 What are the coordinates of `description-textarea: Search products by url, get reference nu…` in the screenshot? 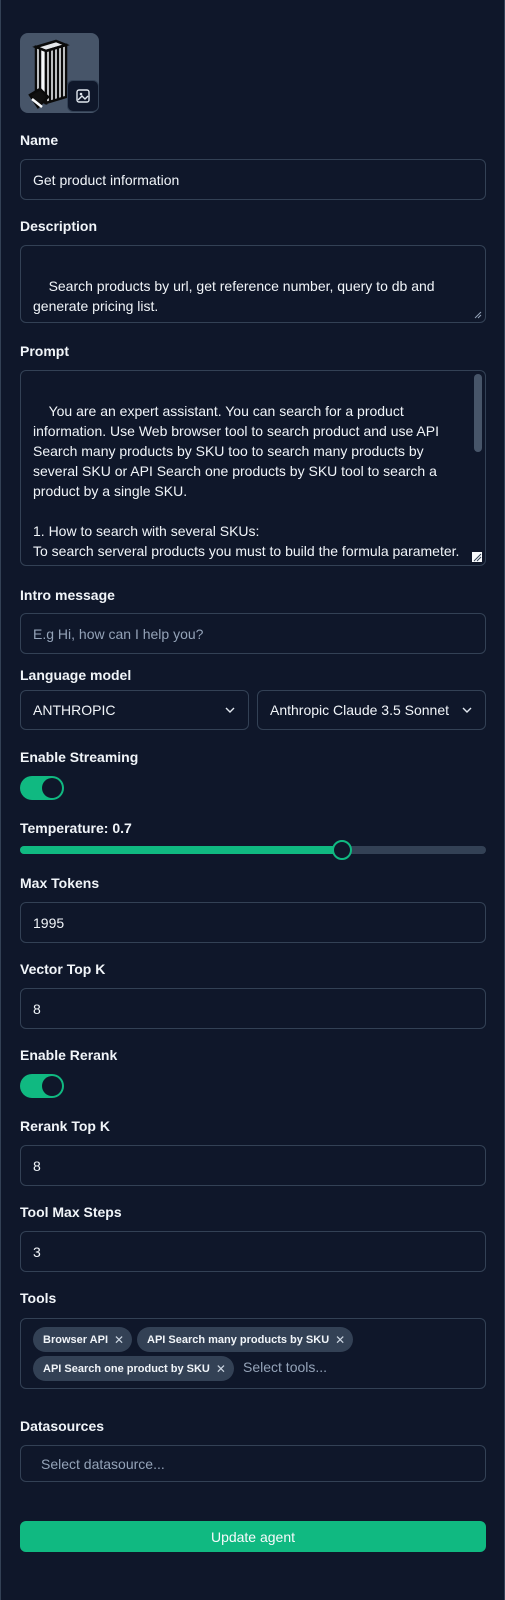 It's located at (253, 284).